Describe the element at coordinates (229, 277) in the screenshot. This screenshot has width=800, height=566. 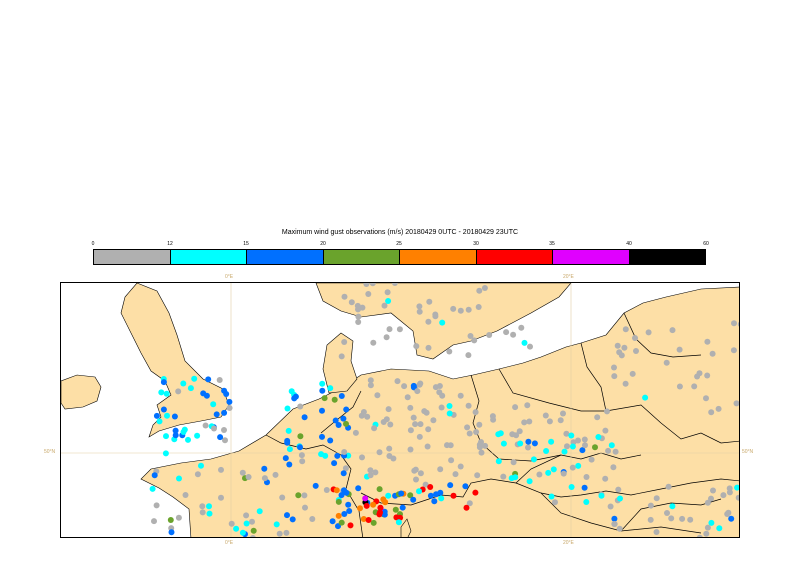
I see `lon-label-top-0: 0°E` at that location.